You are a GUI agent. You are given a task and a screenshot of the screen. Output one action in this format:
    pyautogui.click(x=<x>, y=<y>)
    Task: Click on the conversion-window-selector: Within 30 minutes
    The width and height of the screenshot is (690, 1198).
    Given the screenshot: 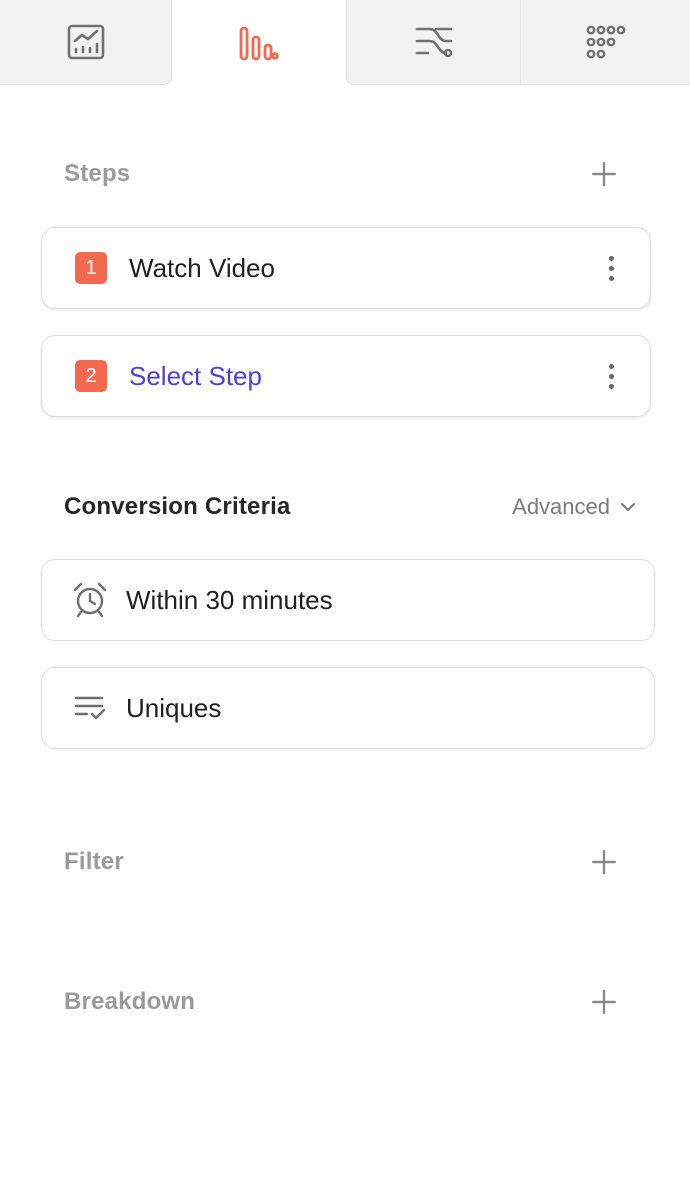 What is the action you would take?
    pyautogui.click(x=348, y=600)
    